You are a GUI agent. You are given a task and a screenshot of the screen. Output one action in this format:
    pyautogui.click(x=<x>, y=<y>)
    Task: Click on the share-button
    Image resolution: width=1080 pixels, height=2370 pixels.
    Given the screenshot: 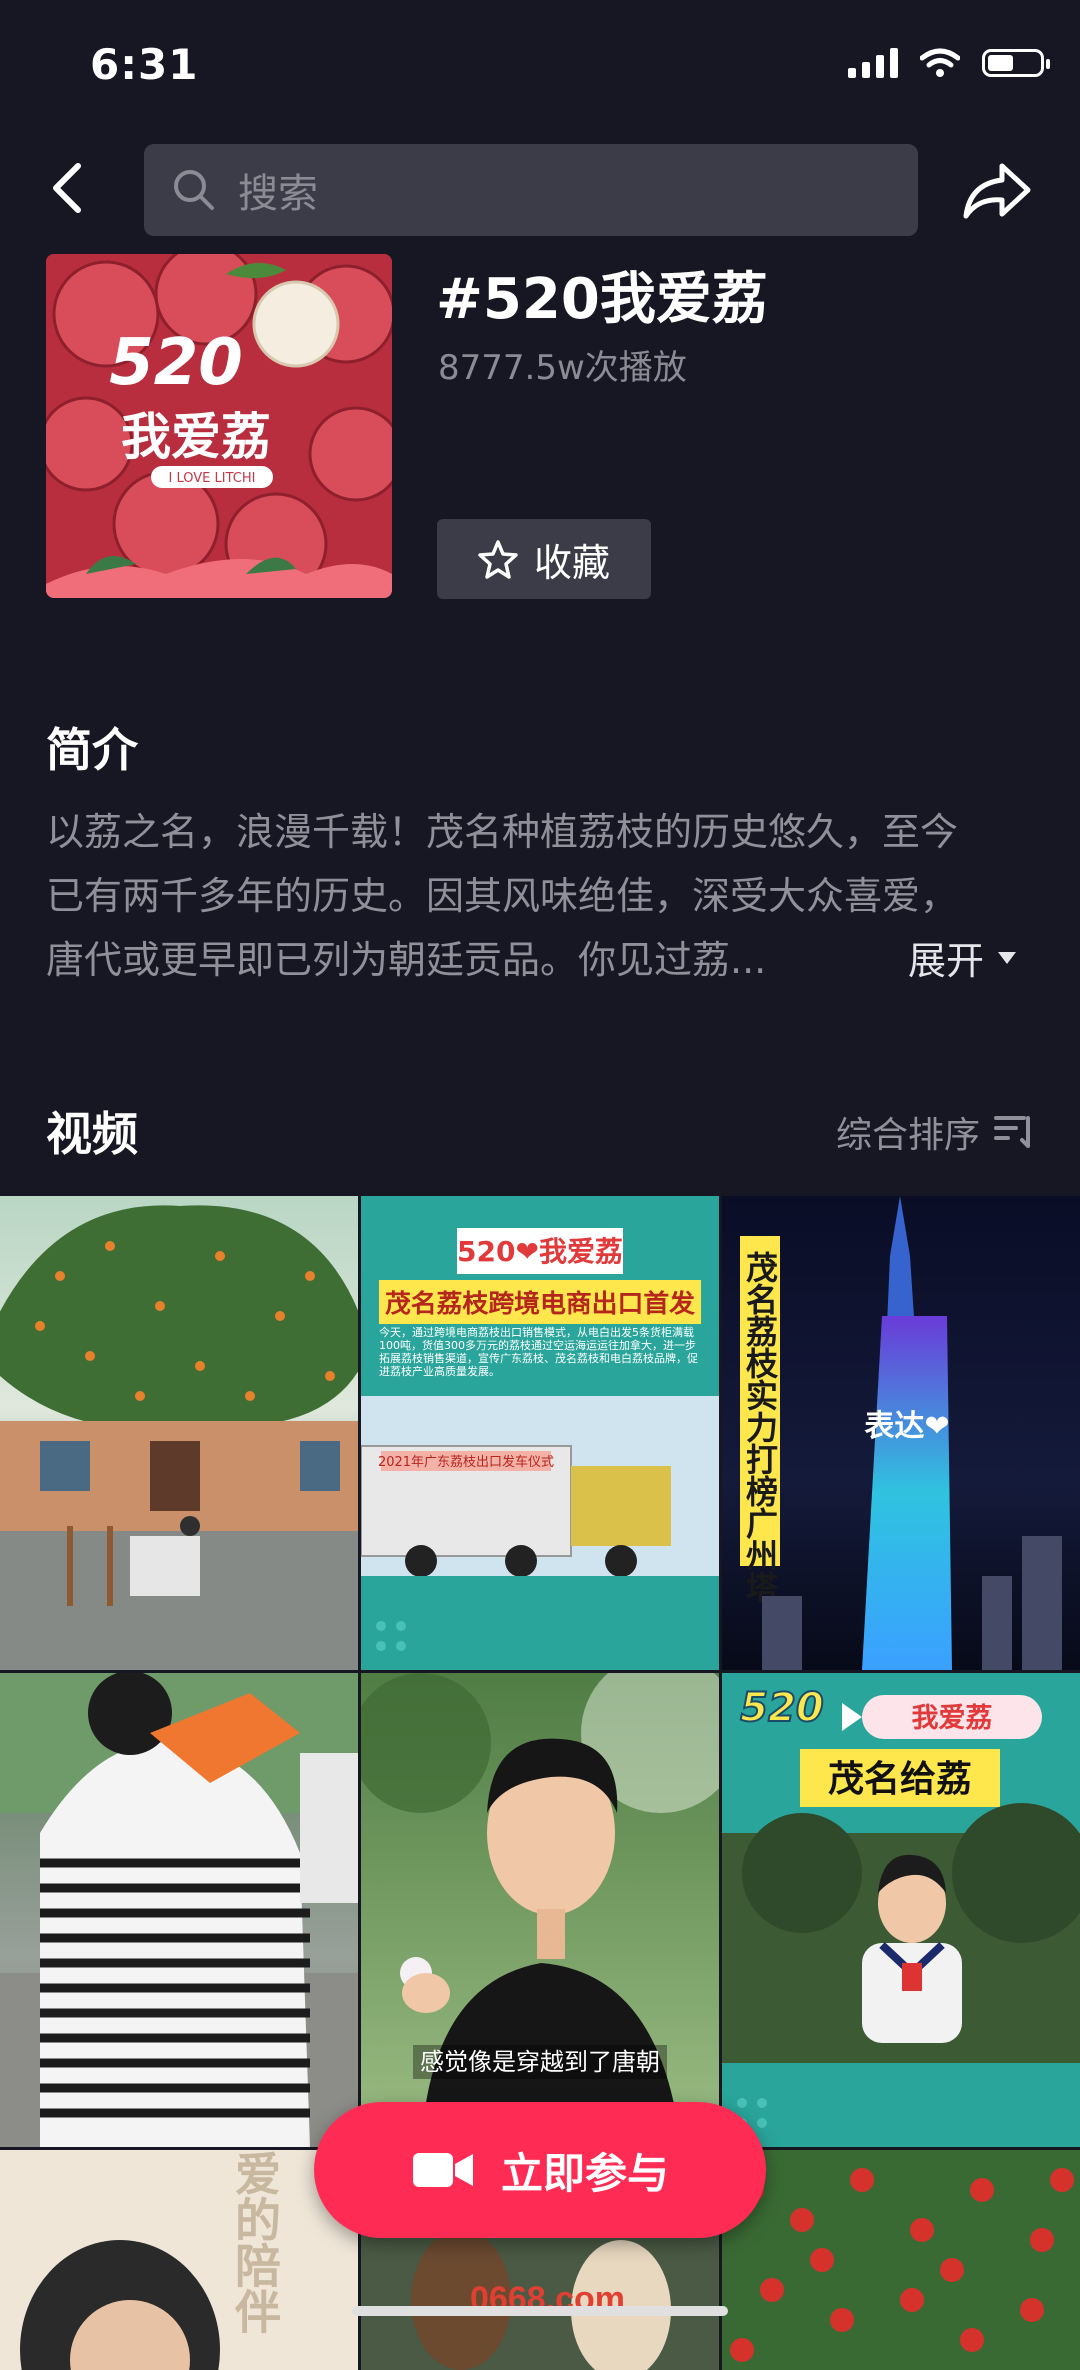 What is the action you would take?
    pyautogui.click(x=997, y=190)
    